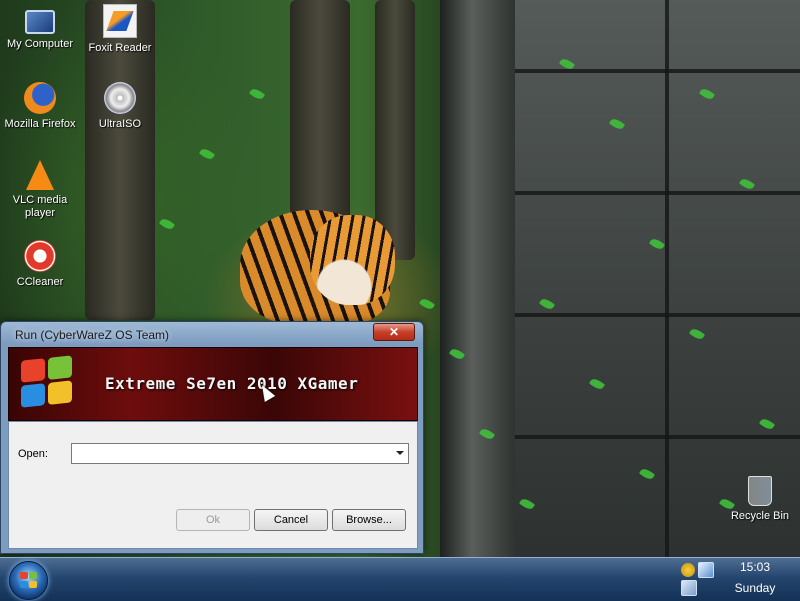 This screenshot has width=800, height=601. I want to click on desktop-icon-label: My Computer, so click(40, 44).